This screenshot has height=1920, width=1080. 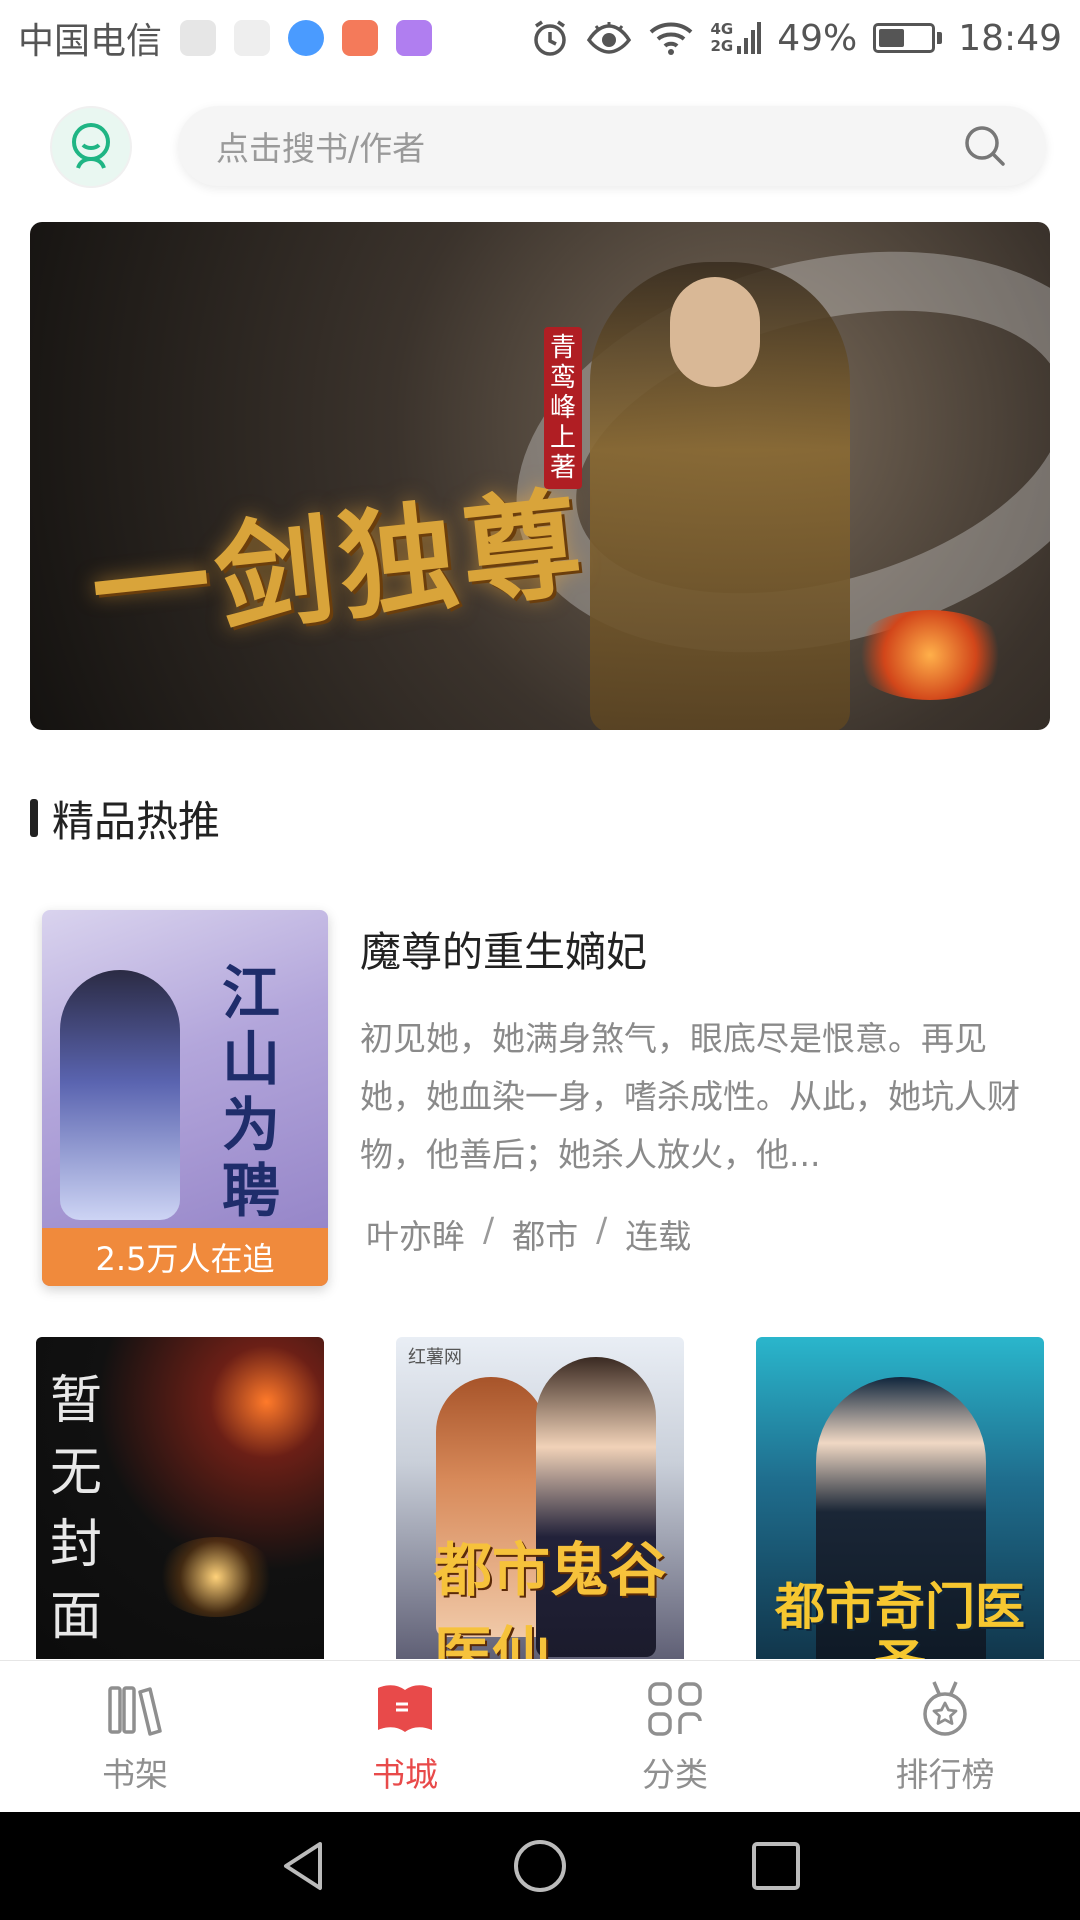 What do you see at coordinates (563, 408) in the screenshot?
I see `banner-author-seal: 青鸾峰上著` at bounding box center [563, 408].